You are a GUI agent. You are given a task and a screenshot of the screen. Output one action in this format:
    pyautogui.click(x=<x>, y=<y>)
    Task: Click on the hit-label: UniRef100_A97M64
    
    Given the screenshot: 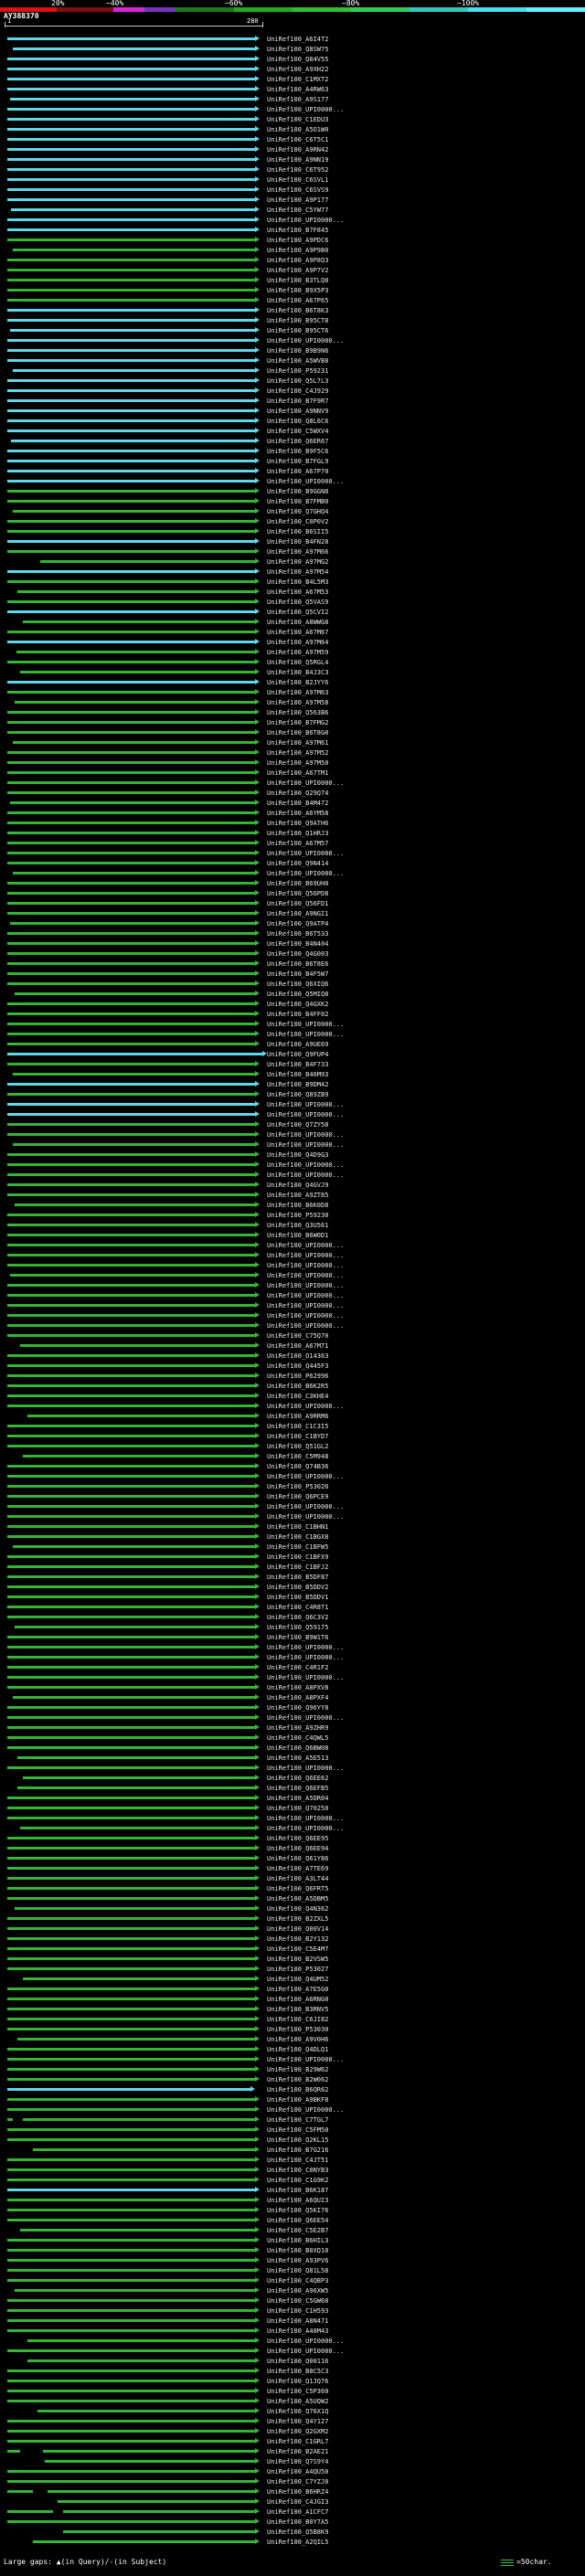 What is the action you would take?
    pyautogui.click(x=298, y=642)
    